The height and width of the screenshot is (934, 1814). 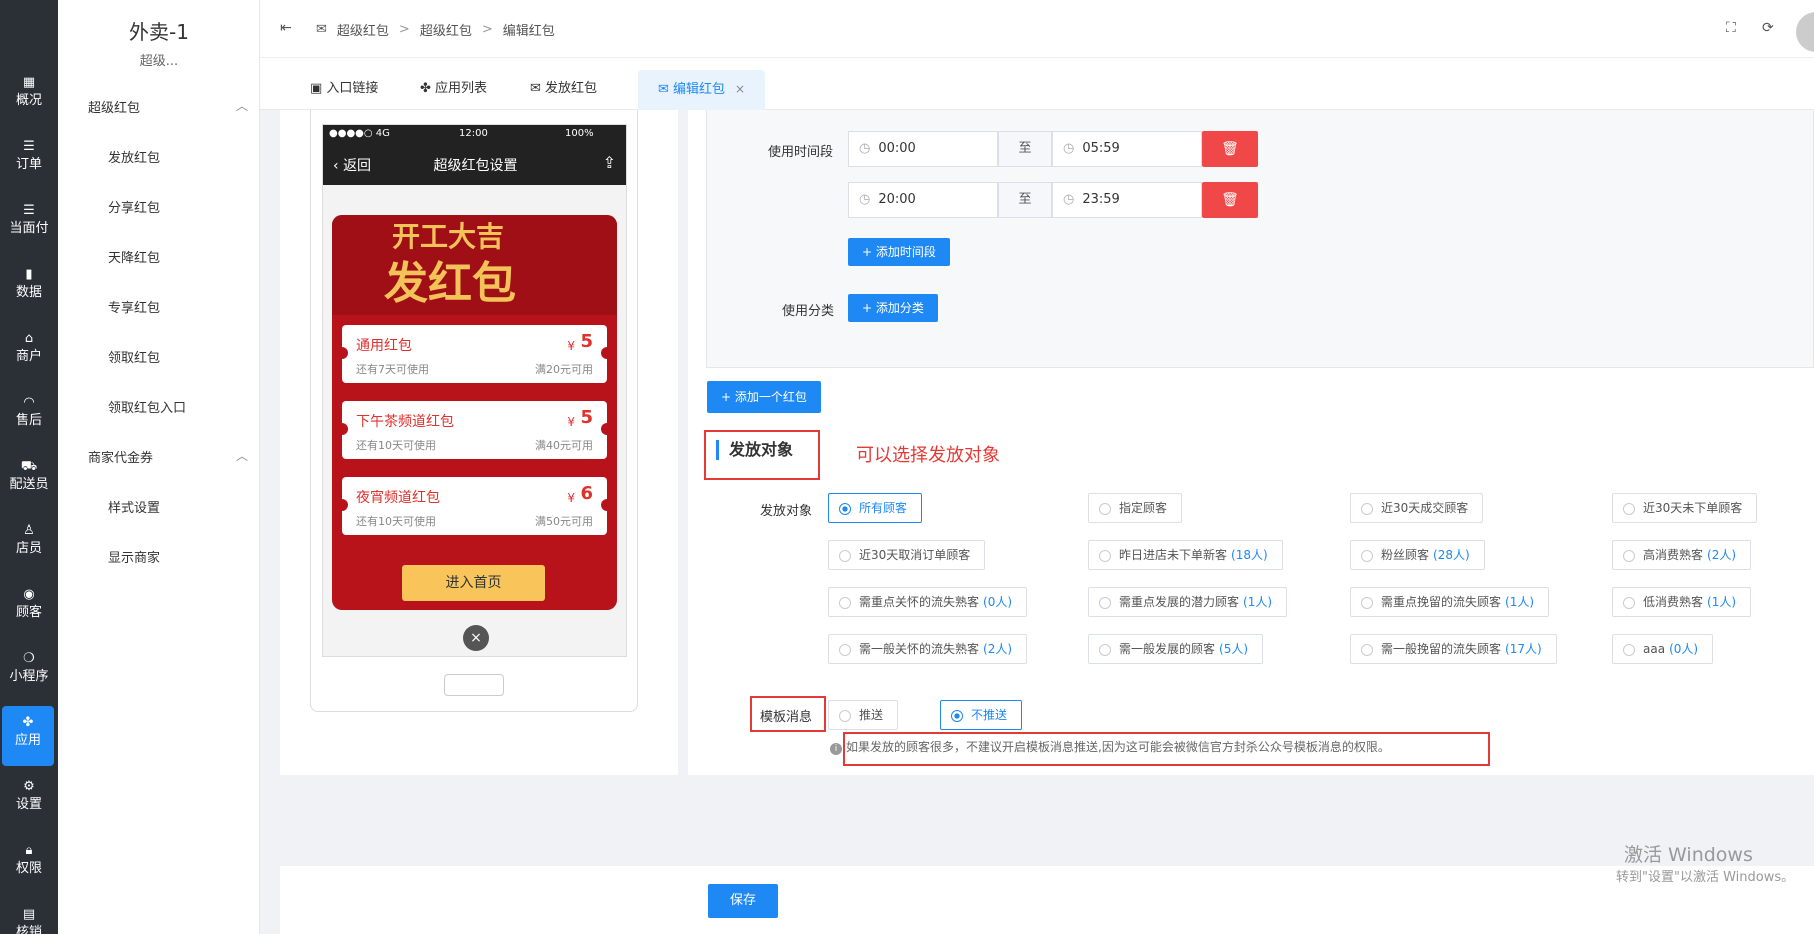 What do you see at coordinates (134, 306) in the screenshot?
I see `subnav-item: 专享红包` at bounding box center [134, 306].